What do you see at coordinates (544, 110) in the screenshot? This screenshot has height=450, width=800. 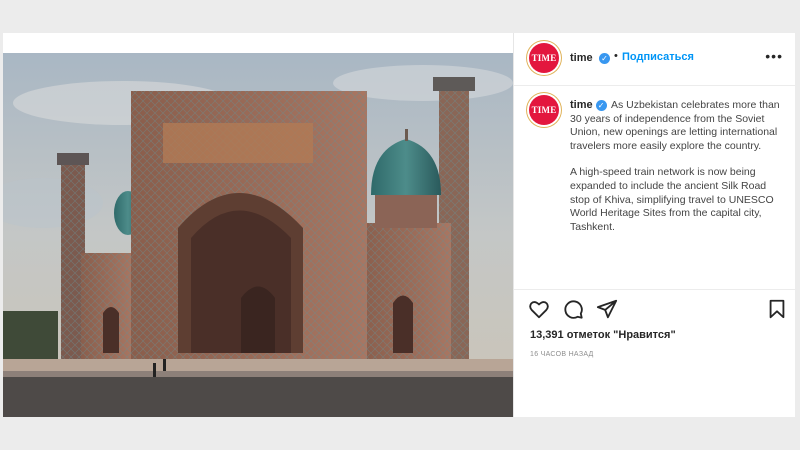 I see `caption-avatar: TIME` at bounding box center [544, 110].